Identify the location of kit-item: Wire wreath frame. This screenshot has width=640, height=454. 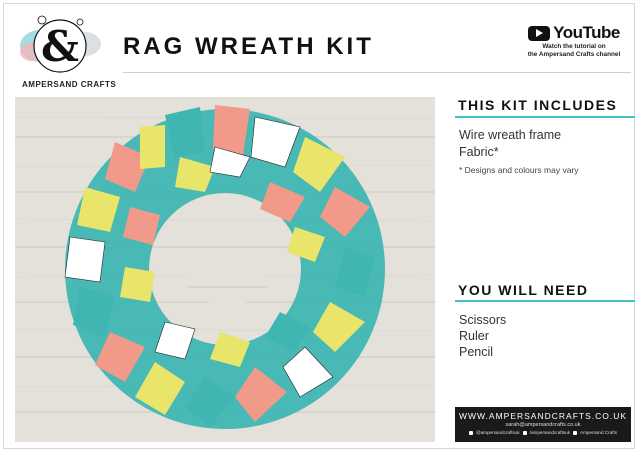
(510, 135).